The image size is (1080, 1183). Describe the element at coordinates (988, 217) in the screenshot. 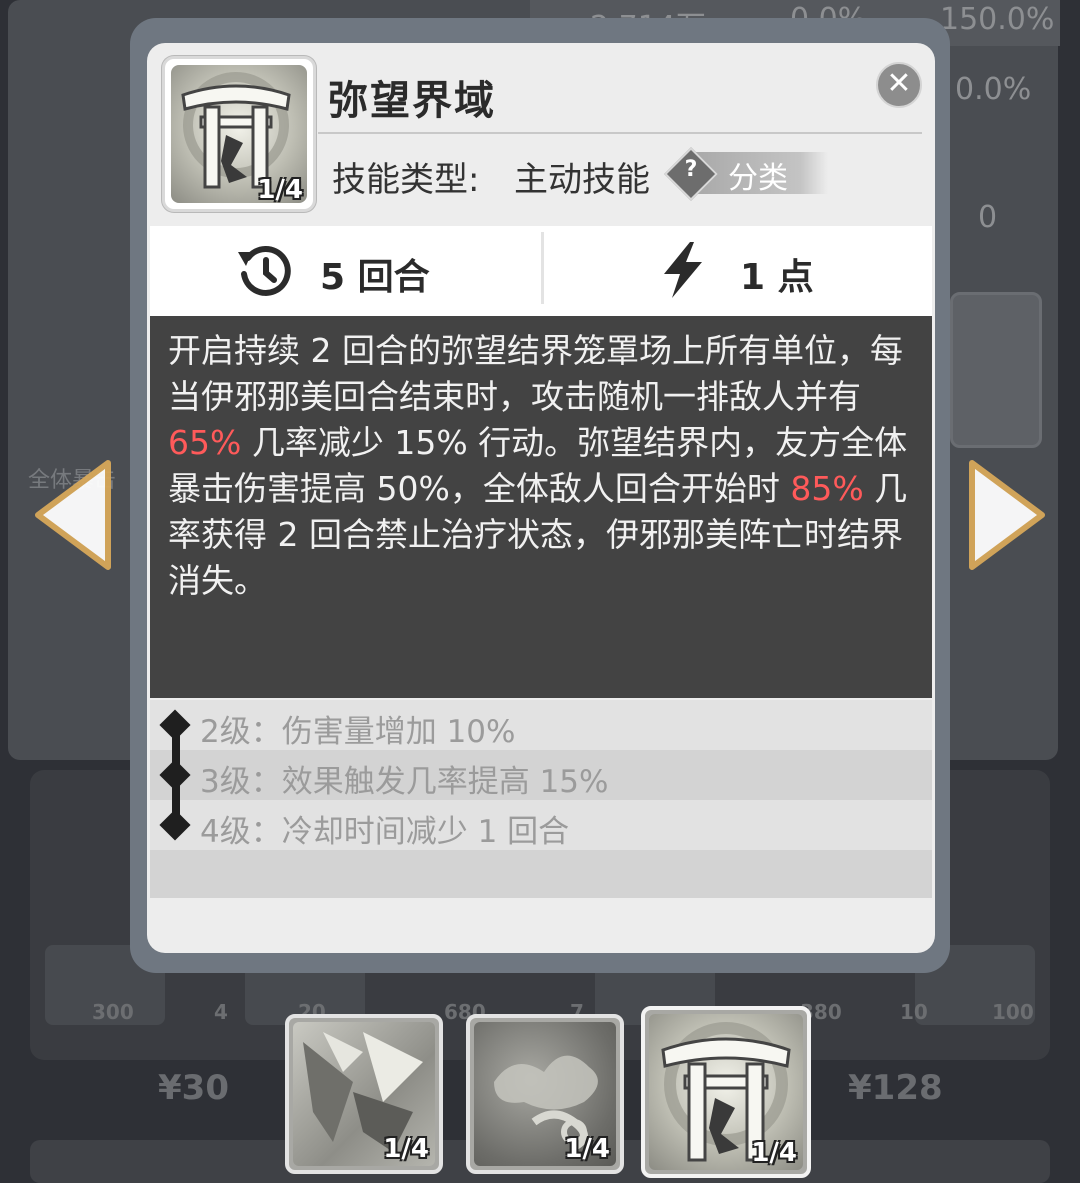

I see `bg-stat-d: 0` at that location.